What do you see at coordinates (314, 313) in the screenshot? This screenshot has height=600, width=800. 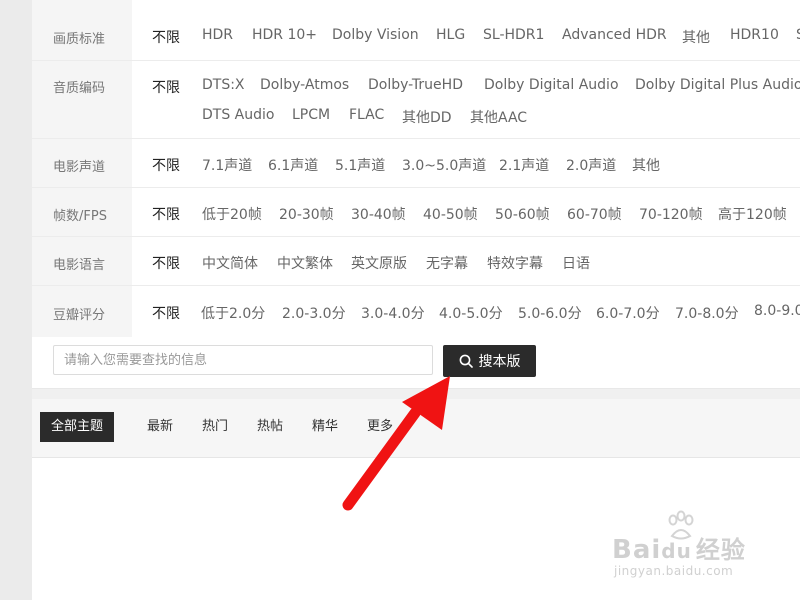 I see `filter-option: 2.0-3.0分` at bounding box center [314, 313].